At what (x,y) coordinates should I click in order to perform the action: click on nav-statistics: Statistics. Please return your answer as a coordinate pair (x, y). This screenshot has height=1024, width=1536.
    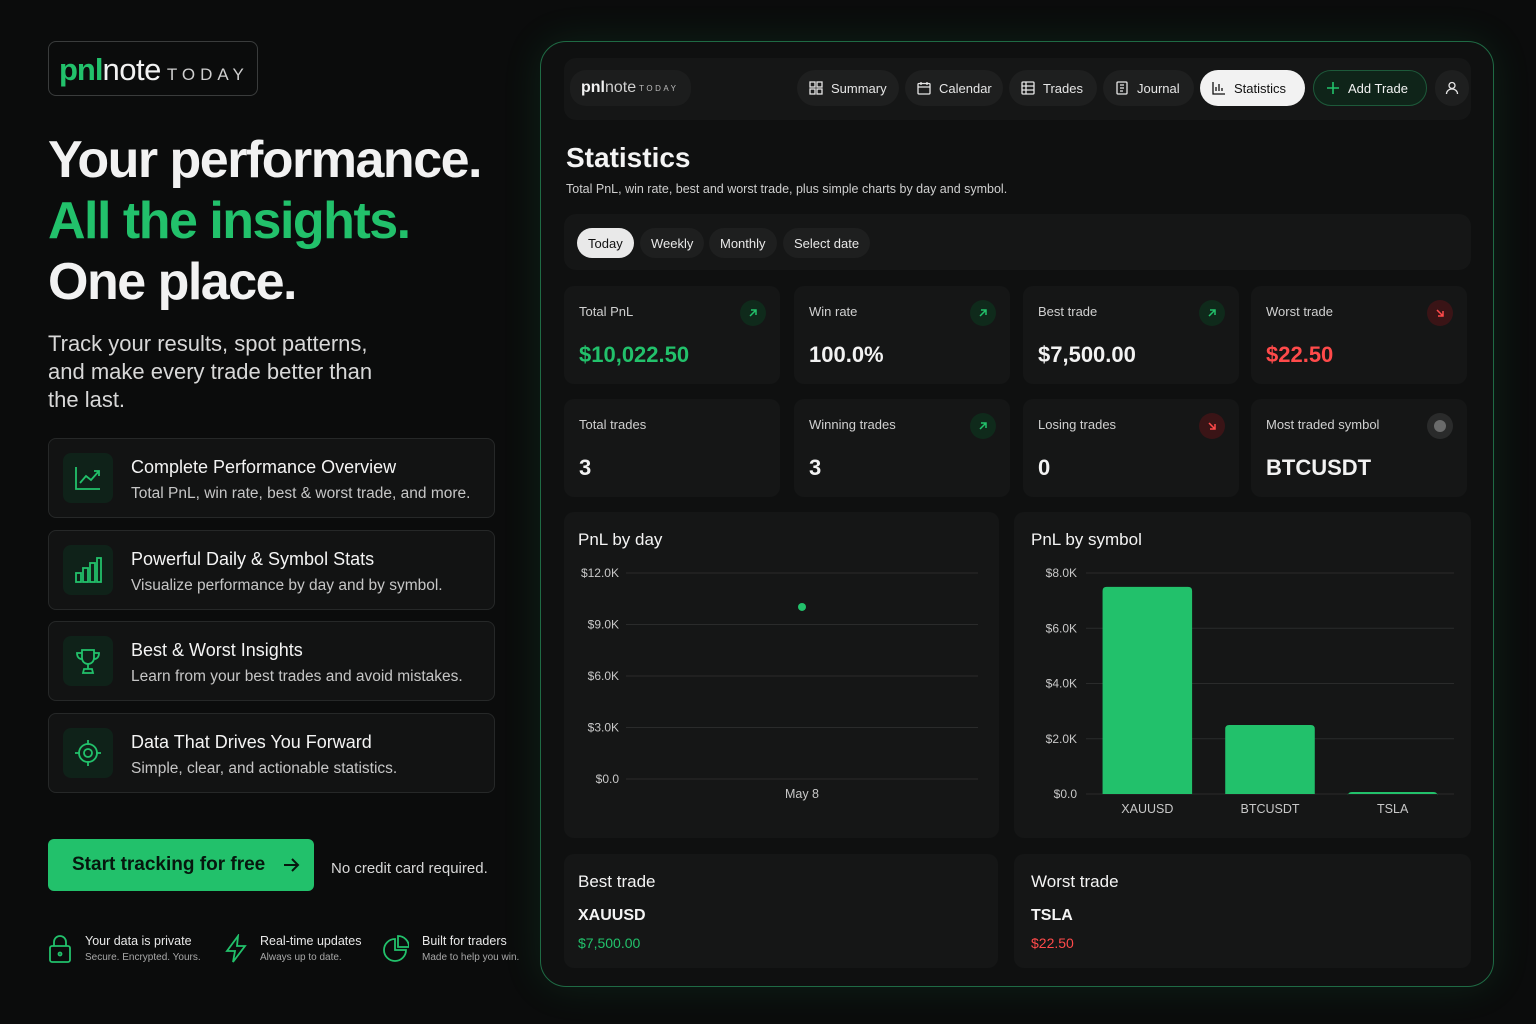
    Looking at the image, I should click on (1252, 88).